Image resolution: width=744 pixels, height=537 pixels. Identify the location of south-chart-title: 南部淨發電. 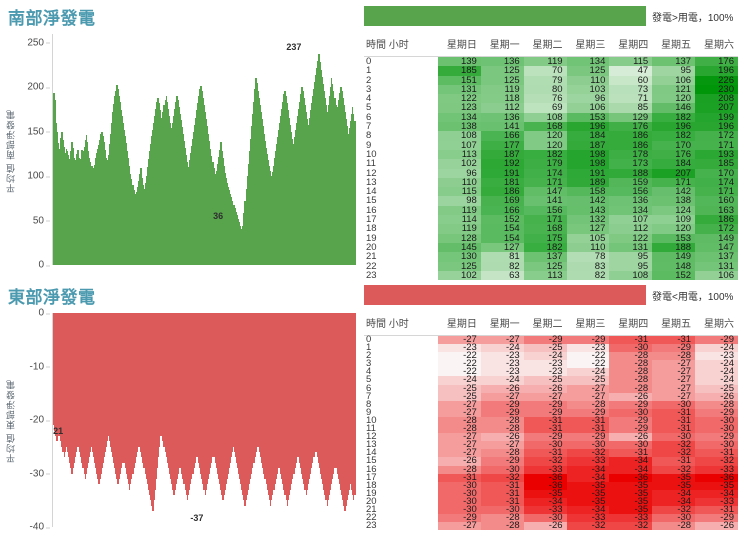
(52, 18).